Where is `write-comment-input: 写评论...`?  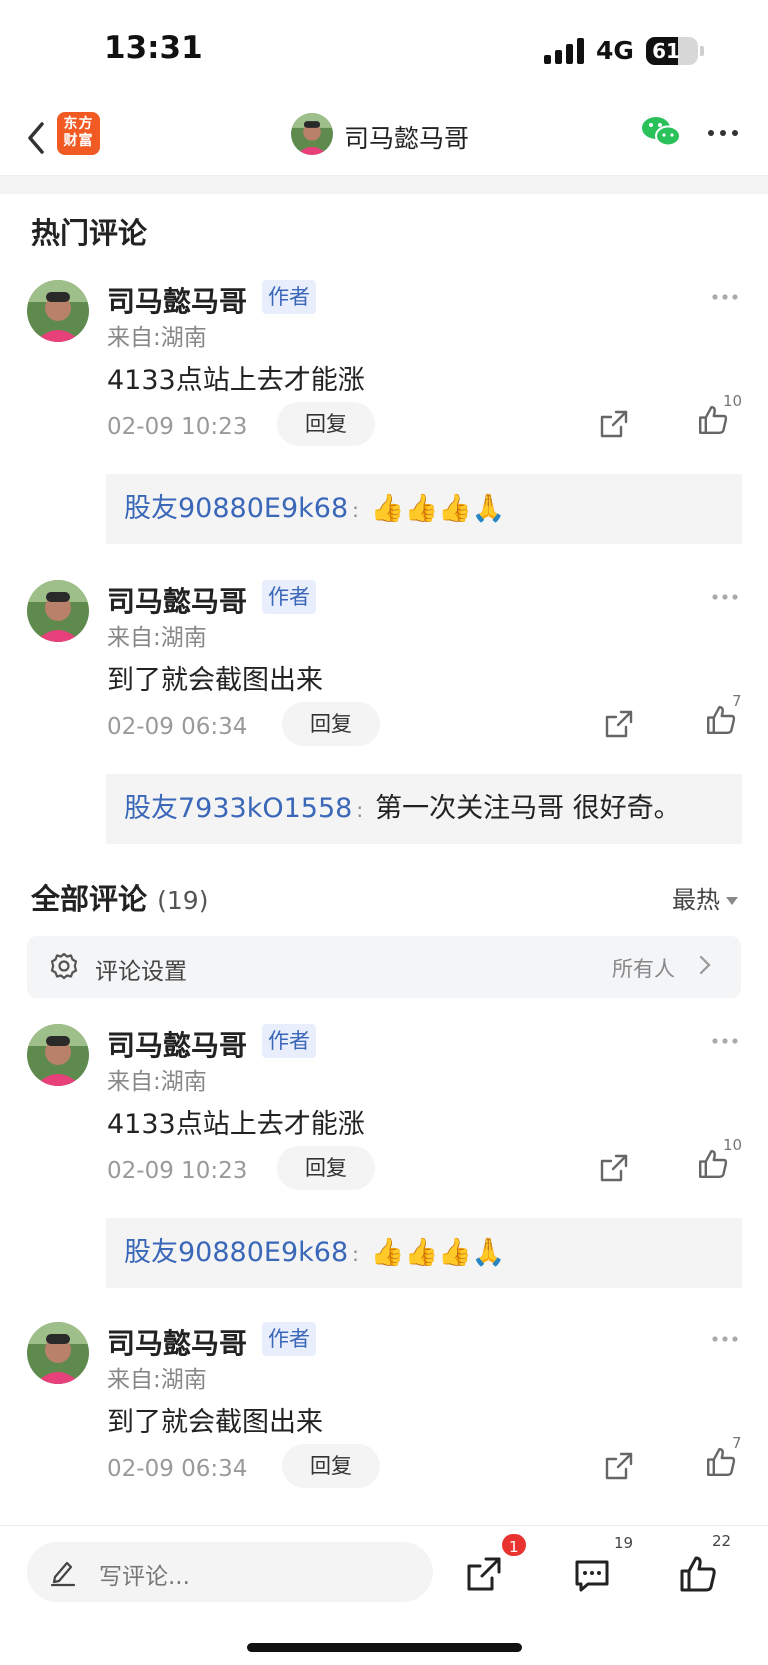
write-comment-input: 写评论... is located at coordinates (230, 1572).